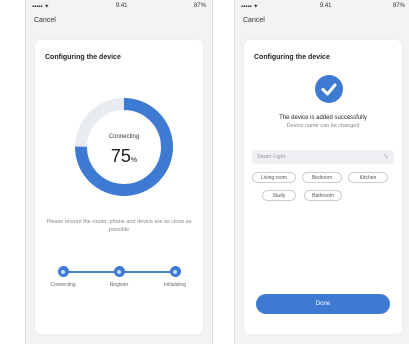 This screenshot has width=409, height=344. I want to click on progress-ring: Connecting 75%, so click(124, 147).